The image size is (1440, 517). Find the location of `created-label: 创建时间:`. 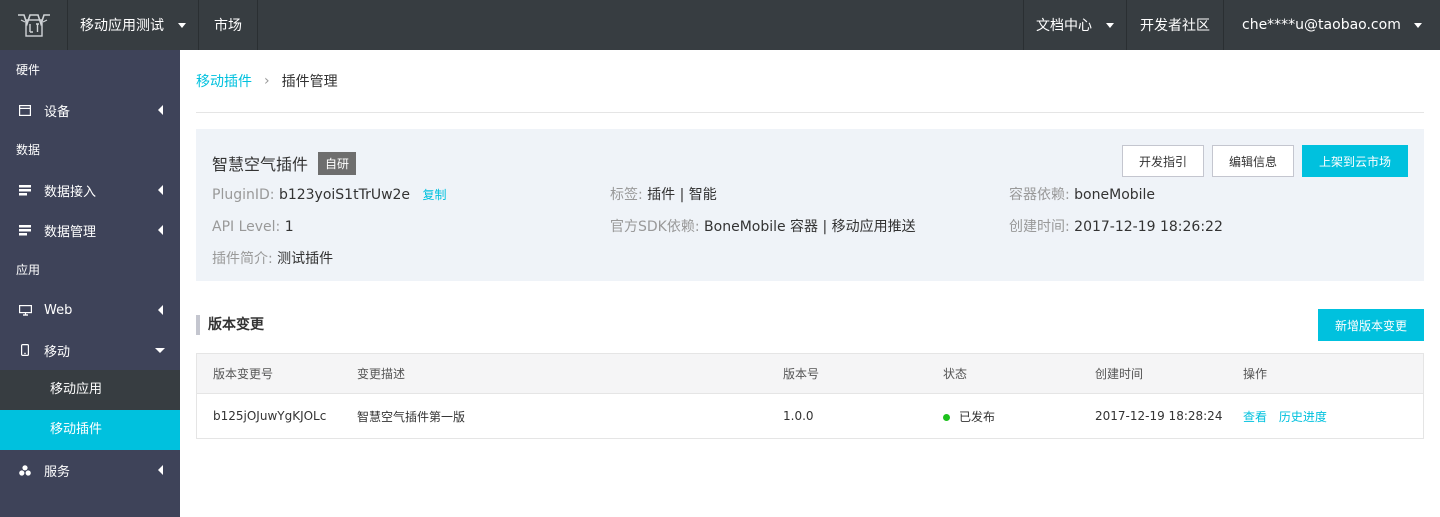

created-label: 创建时间: is located at coordinates (1039, 227).